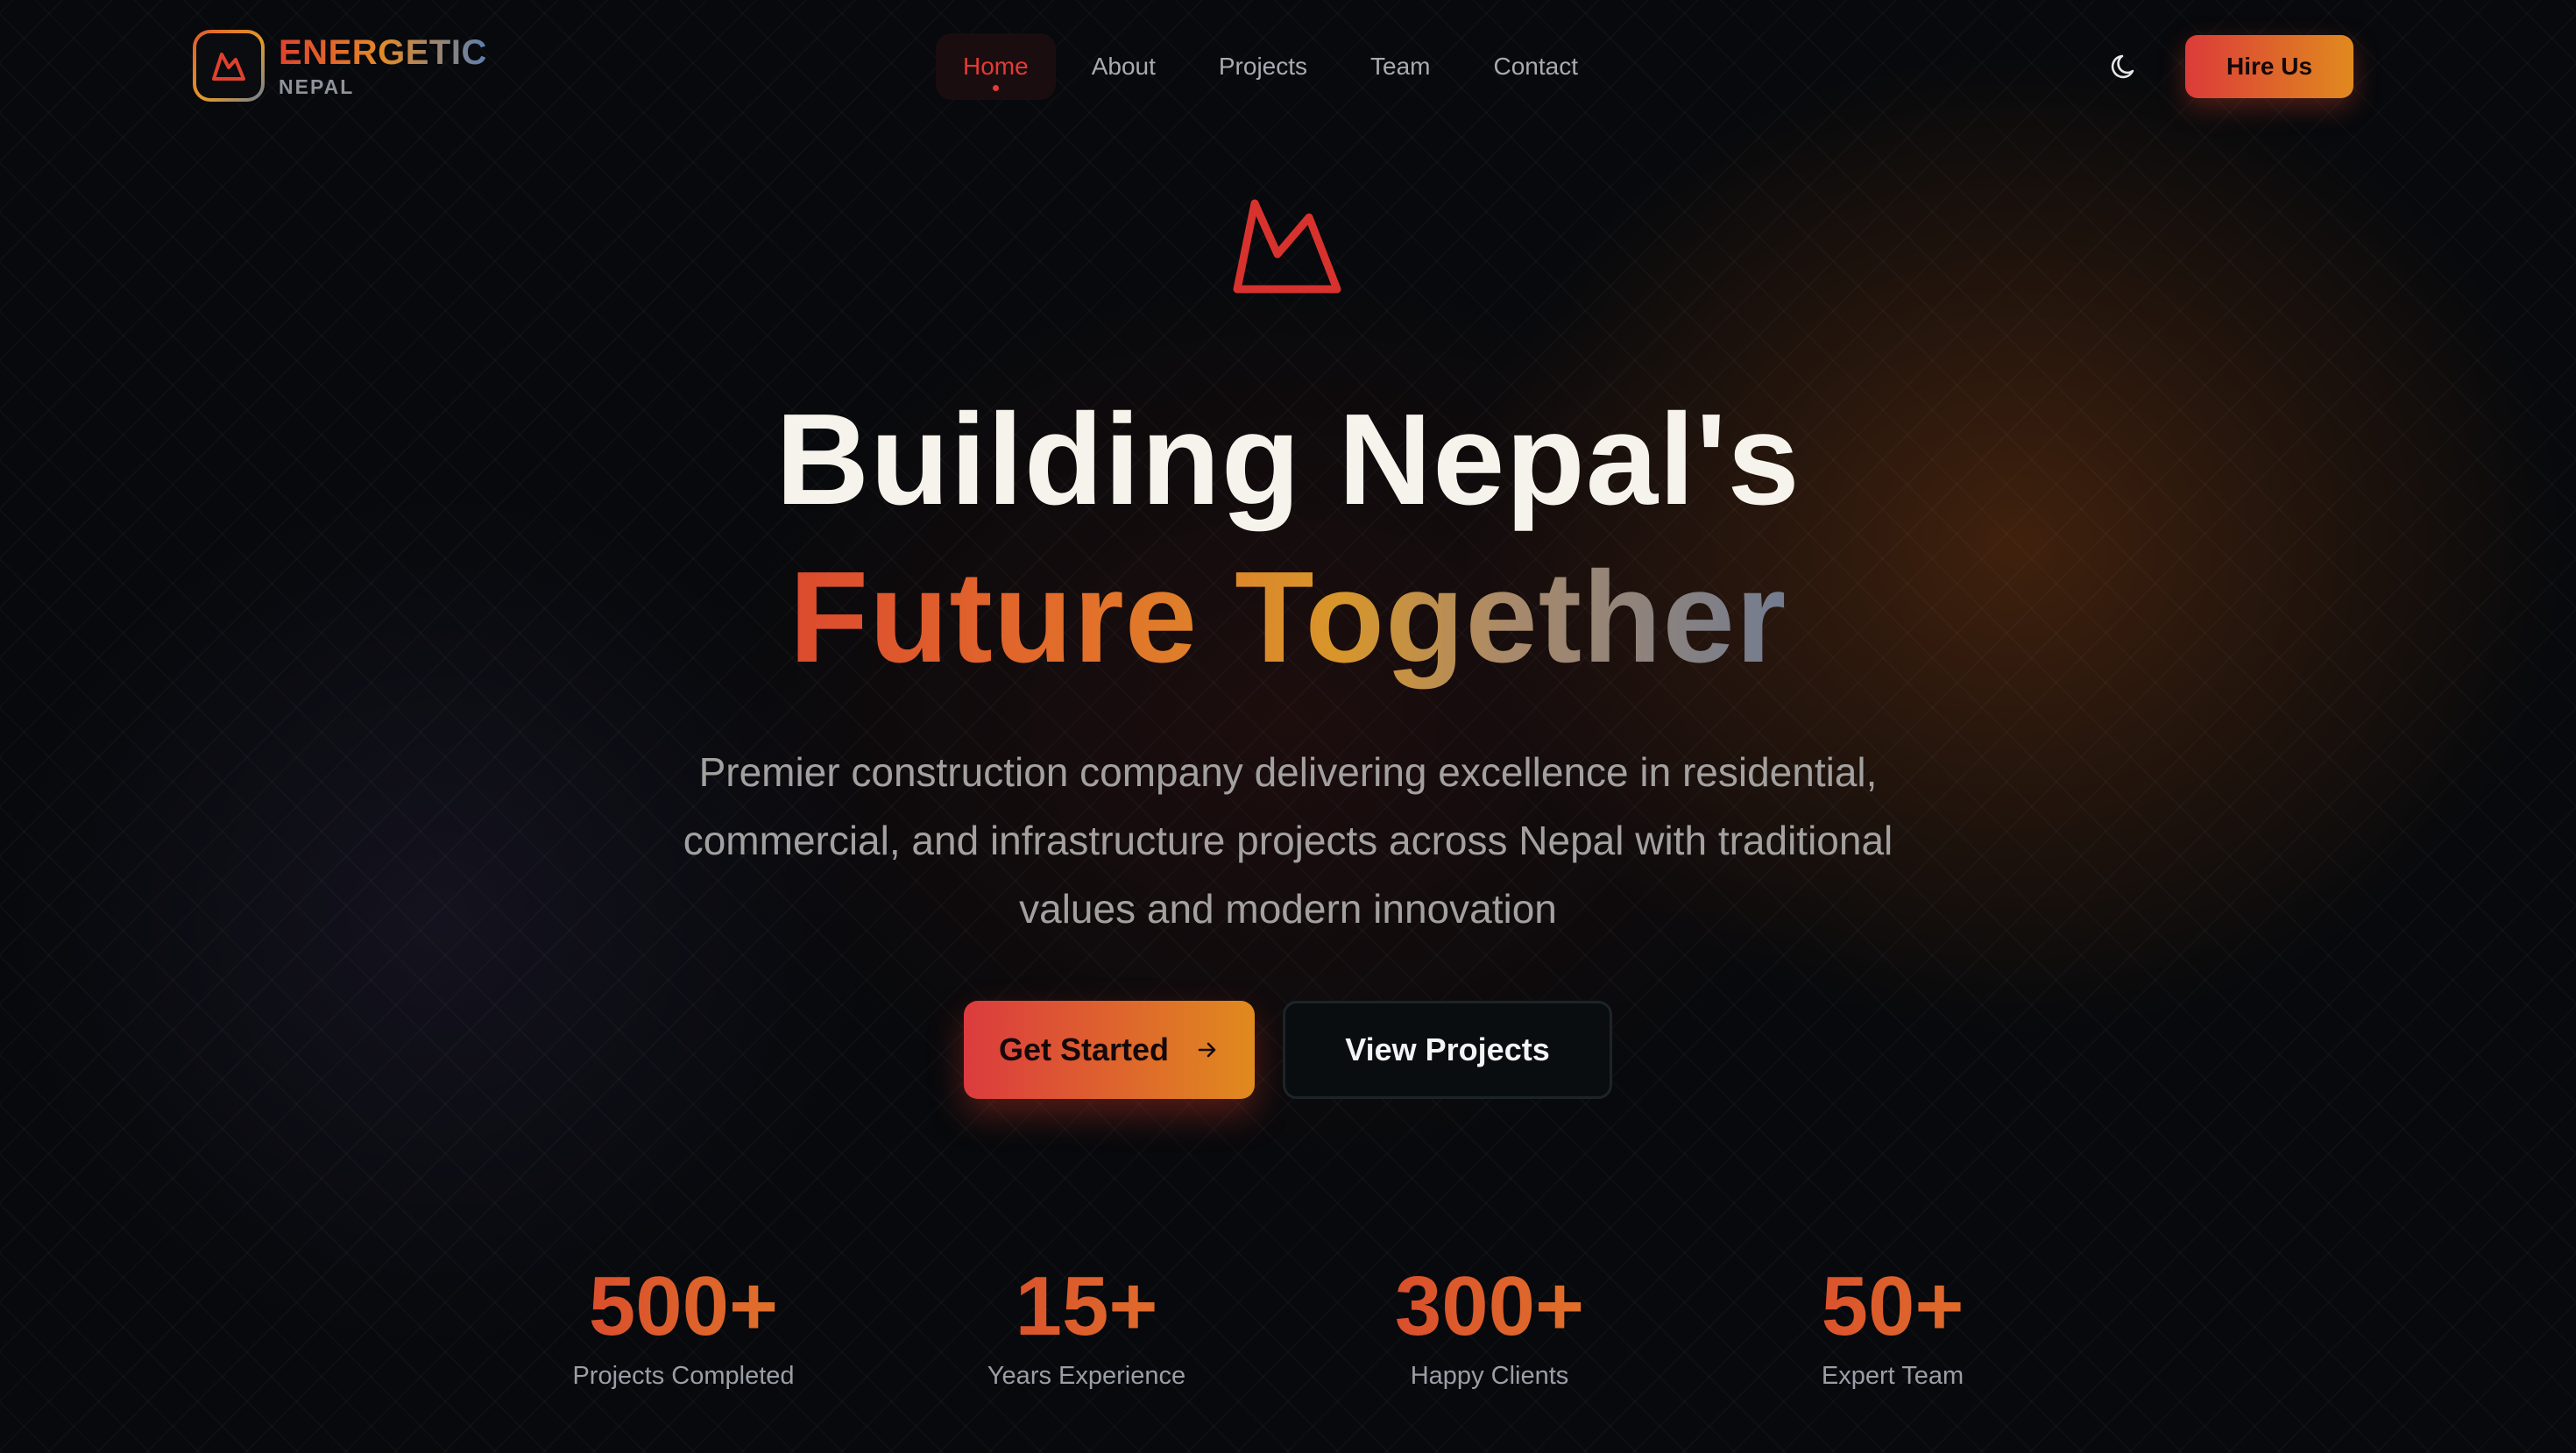 The image size is (2576, 1453). What do you see at coordinates (1489, 1306) in the screenshot?
I see `stat-value: 300+` at bounding box center [1489, 1306].